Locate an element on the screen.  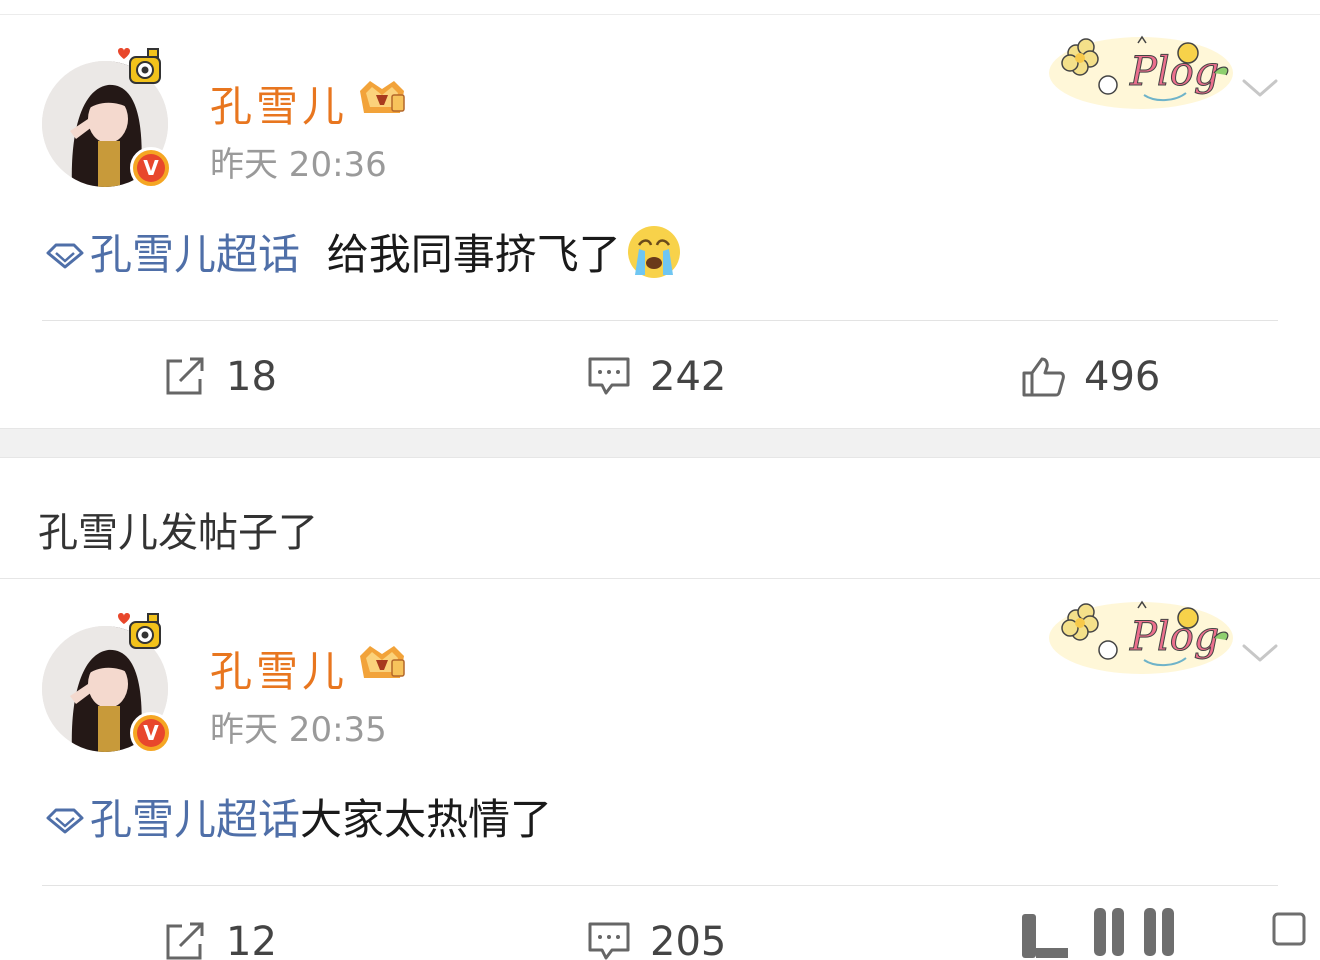
post-text: 大家太热情了 is located at coordinates (426, 819).